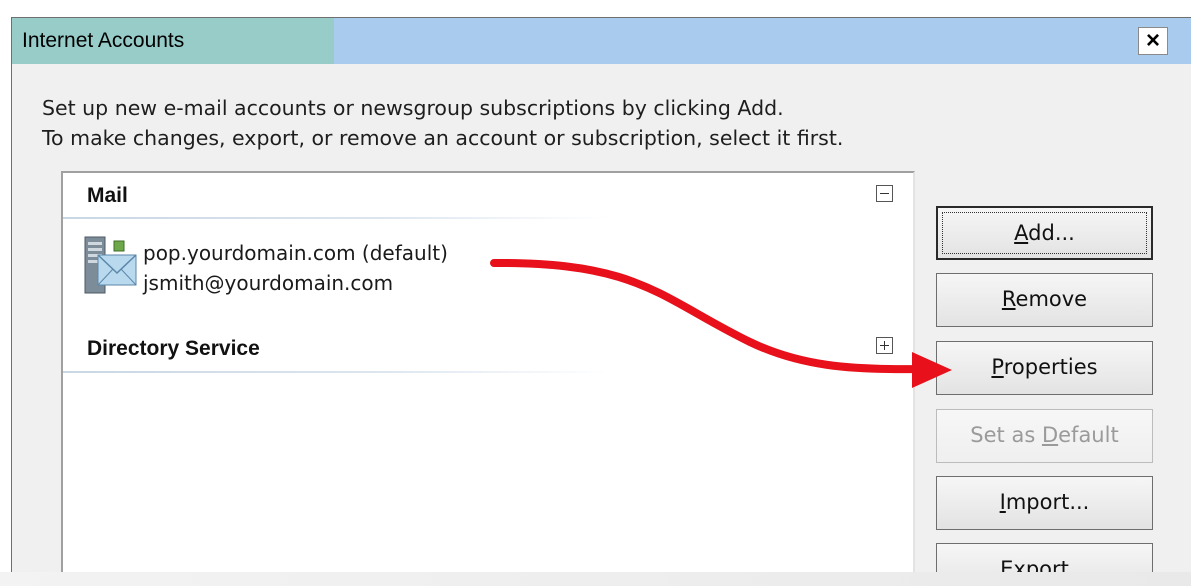 This screenshot has width=1191, height=586. I want to click on close-button: ×, so click(1153, 41).